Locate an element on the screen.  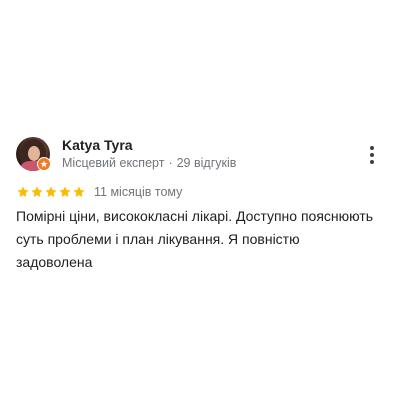
author-badge-label: Місцевий експерт is located at coordinates (113, 163).